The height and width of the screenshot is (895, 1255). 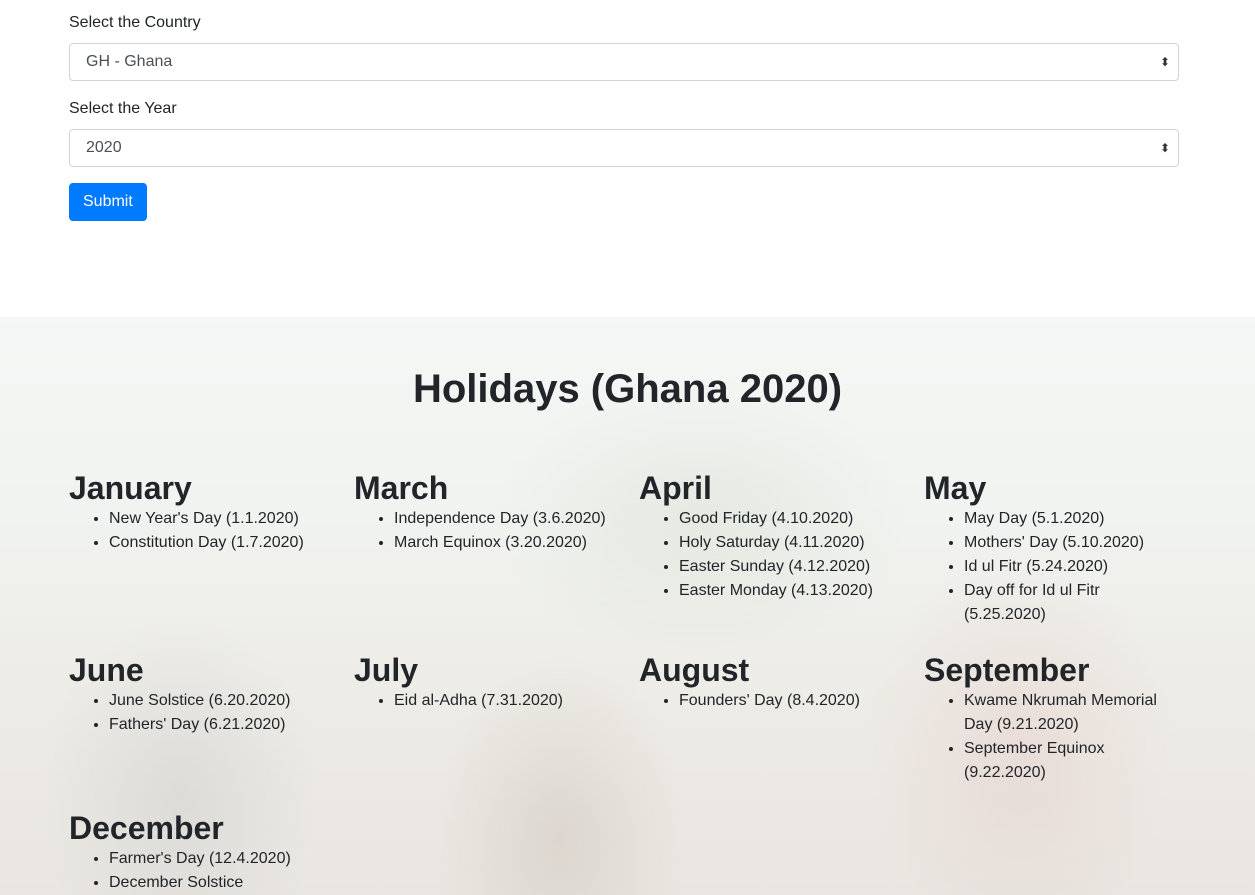 I want to click on list-item: June Solstice (6.20.2020), so click(x=216, y=701).